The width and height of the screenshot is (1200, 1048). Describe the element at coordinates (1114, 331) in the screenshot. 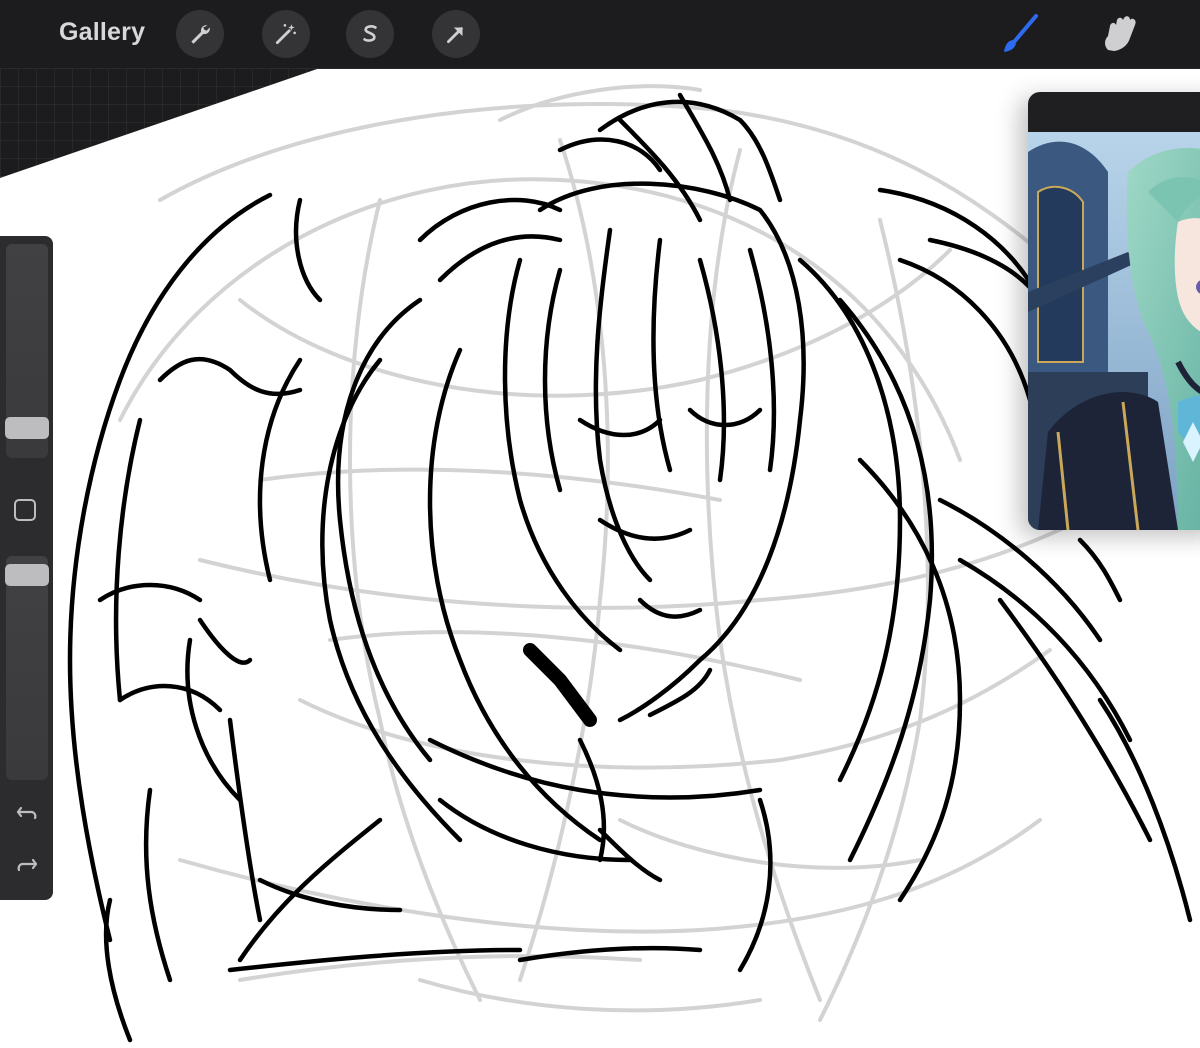

I see `reference-image` at that location.